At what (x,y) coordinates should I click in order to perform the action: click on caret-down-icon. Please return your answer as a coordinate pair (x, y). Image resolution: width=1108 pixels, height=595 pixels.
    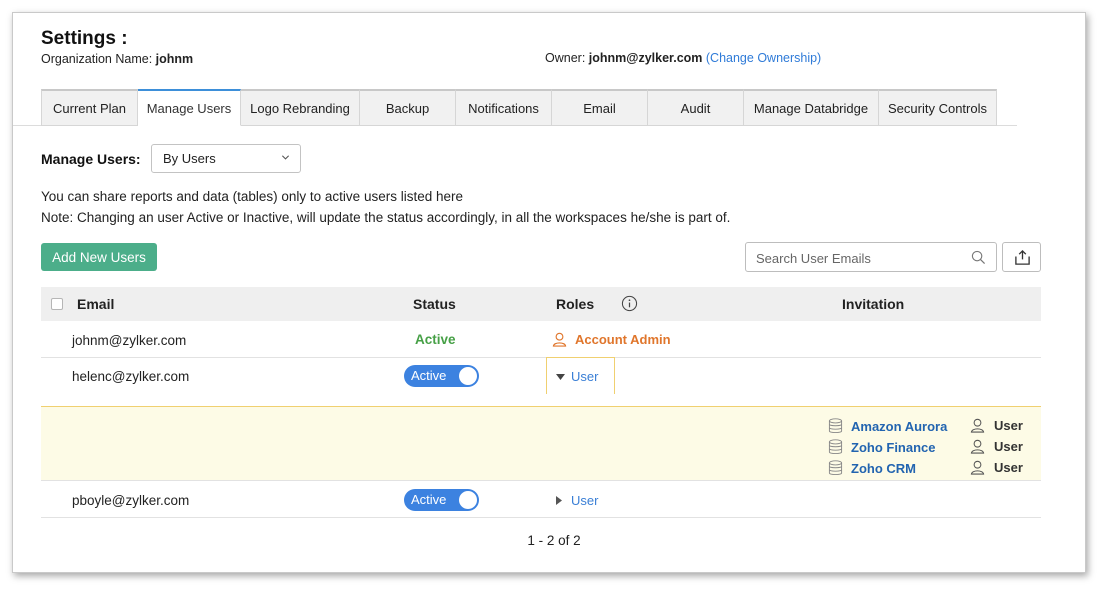
    Looking at the image, I should click on (560, 377).